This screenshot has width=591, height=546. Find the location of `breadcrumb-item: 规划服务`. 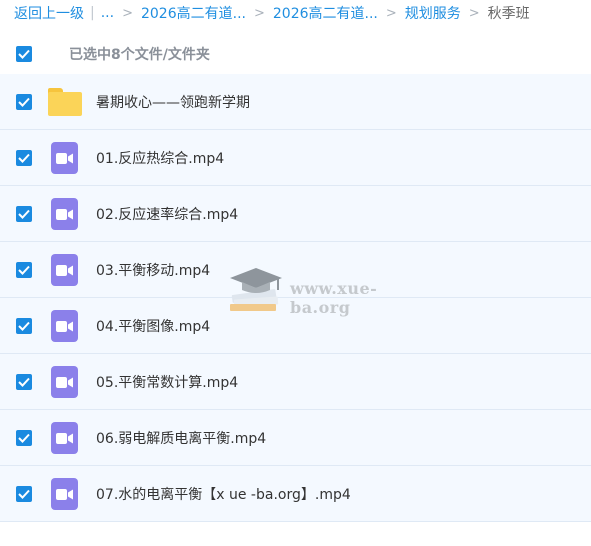

breadcrumb-item: 规划服务 is located at coordinates (433, 13).